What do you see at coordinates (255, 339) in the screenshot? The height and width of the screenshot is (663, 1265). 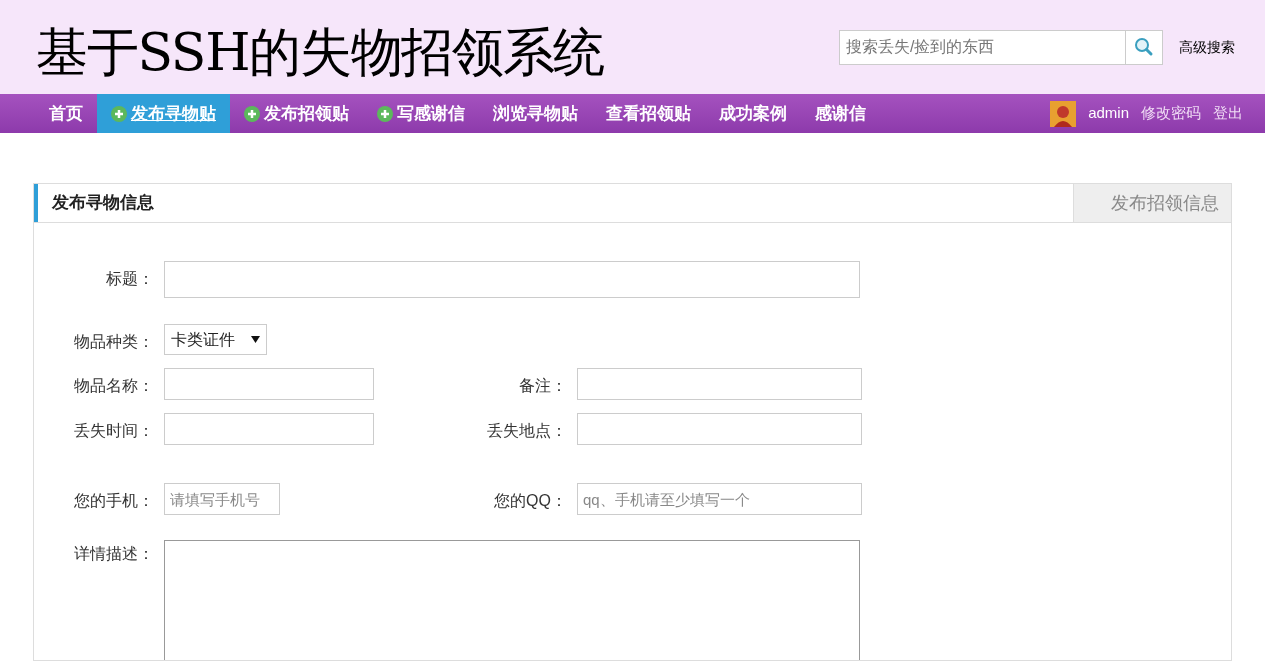 I see `caret-icon` at bounding box center [255, 339].